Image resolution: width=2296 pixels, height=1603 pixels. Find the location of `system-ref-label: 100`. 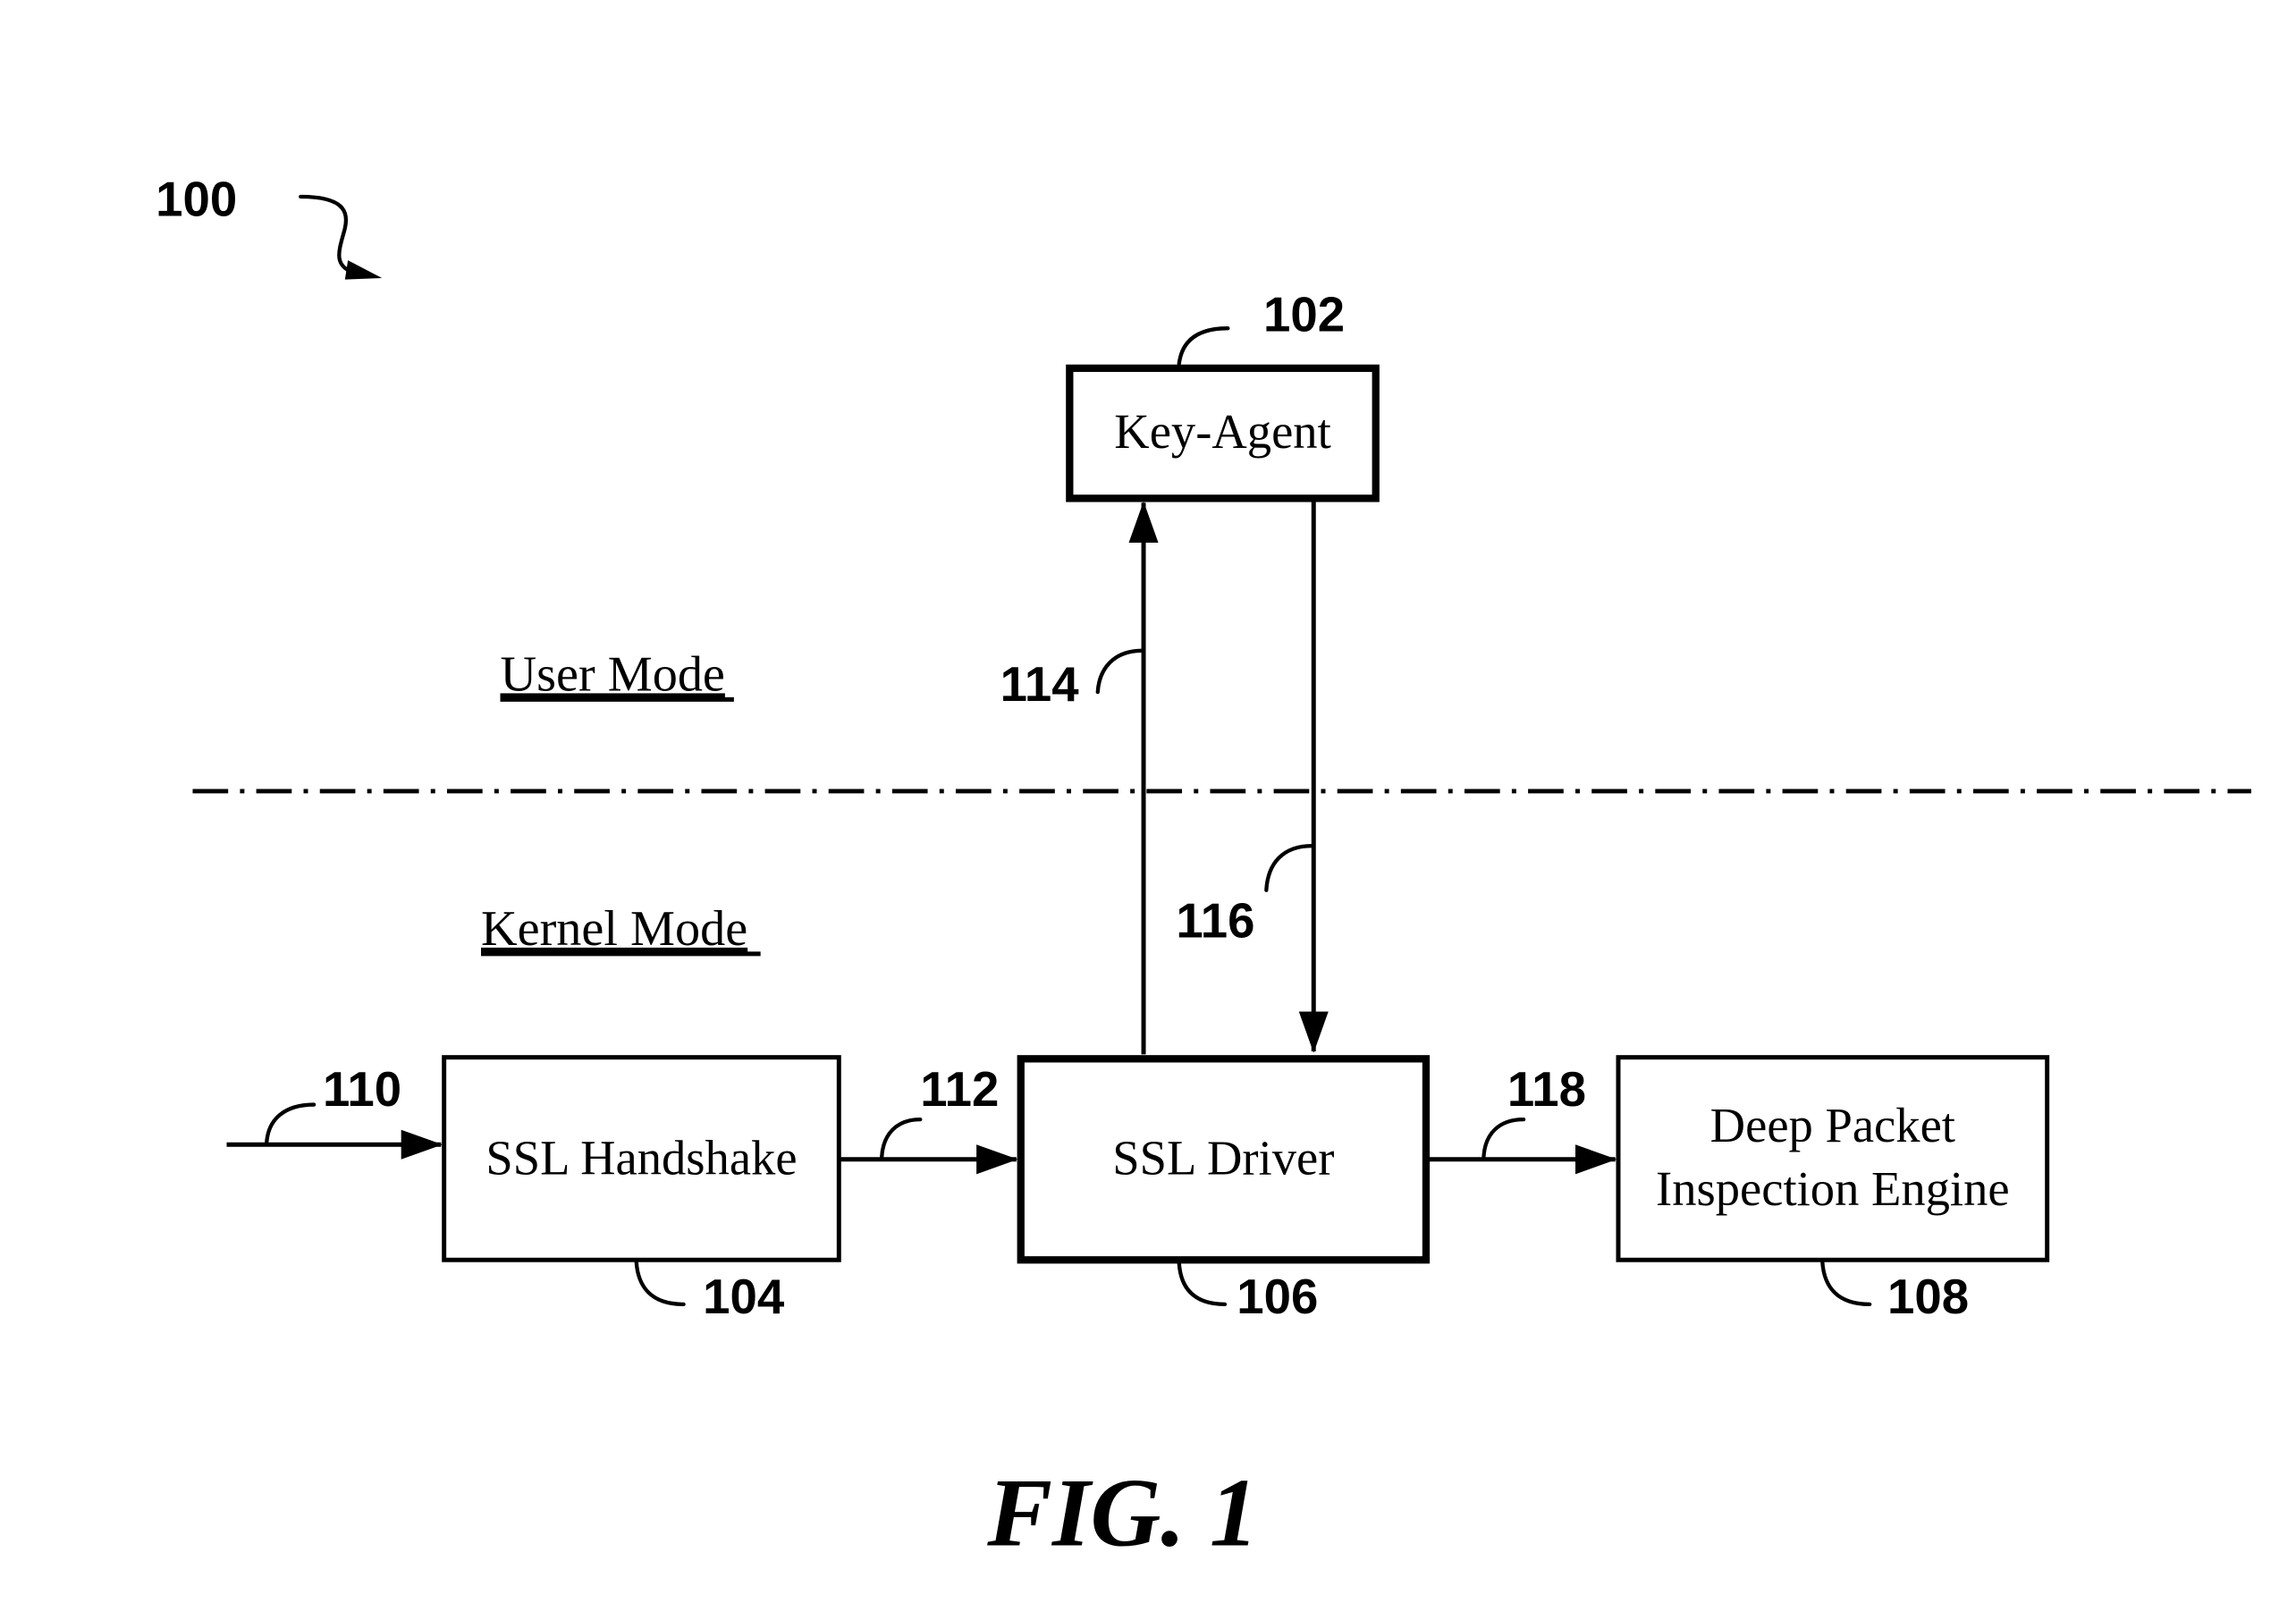

system-ref-label: 100 is located at coordinates (196, 199).